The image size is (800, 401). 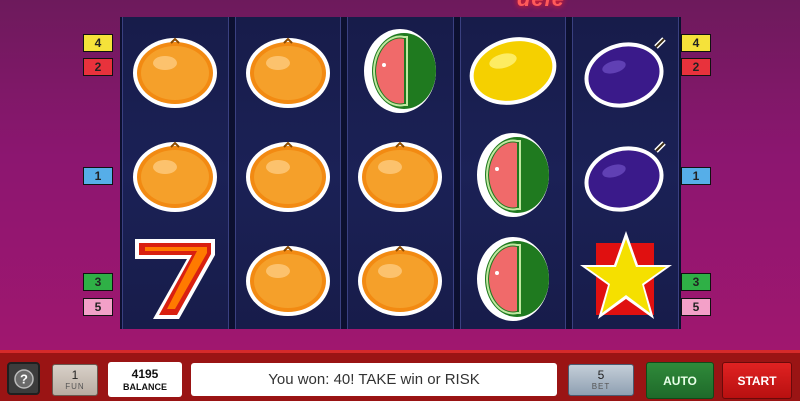 What do you see at coordinates (696, 307) in the screenshot?
I see `line-indicator-right-5: 5` at bounding box center [696, 307].